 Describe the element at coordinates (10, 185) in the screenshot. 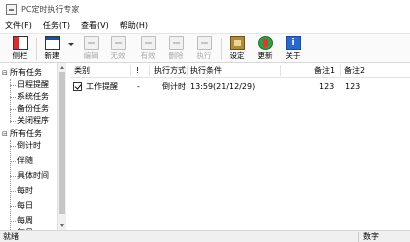

I see `tree-connector` at that location.